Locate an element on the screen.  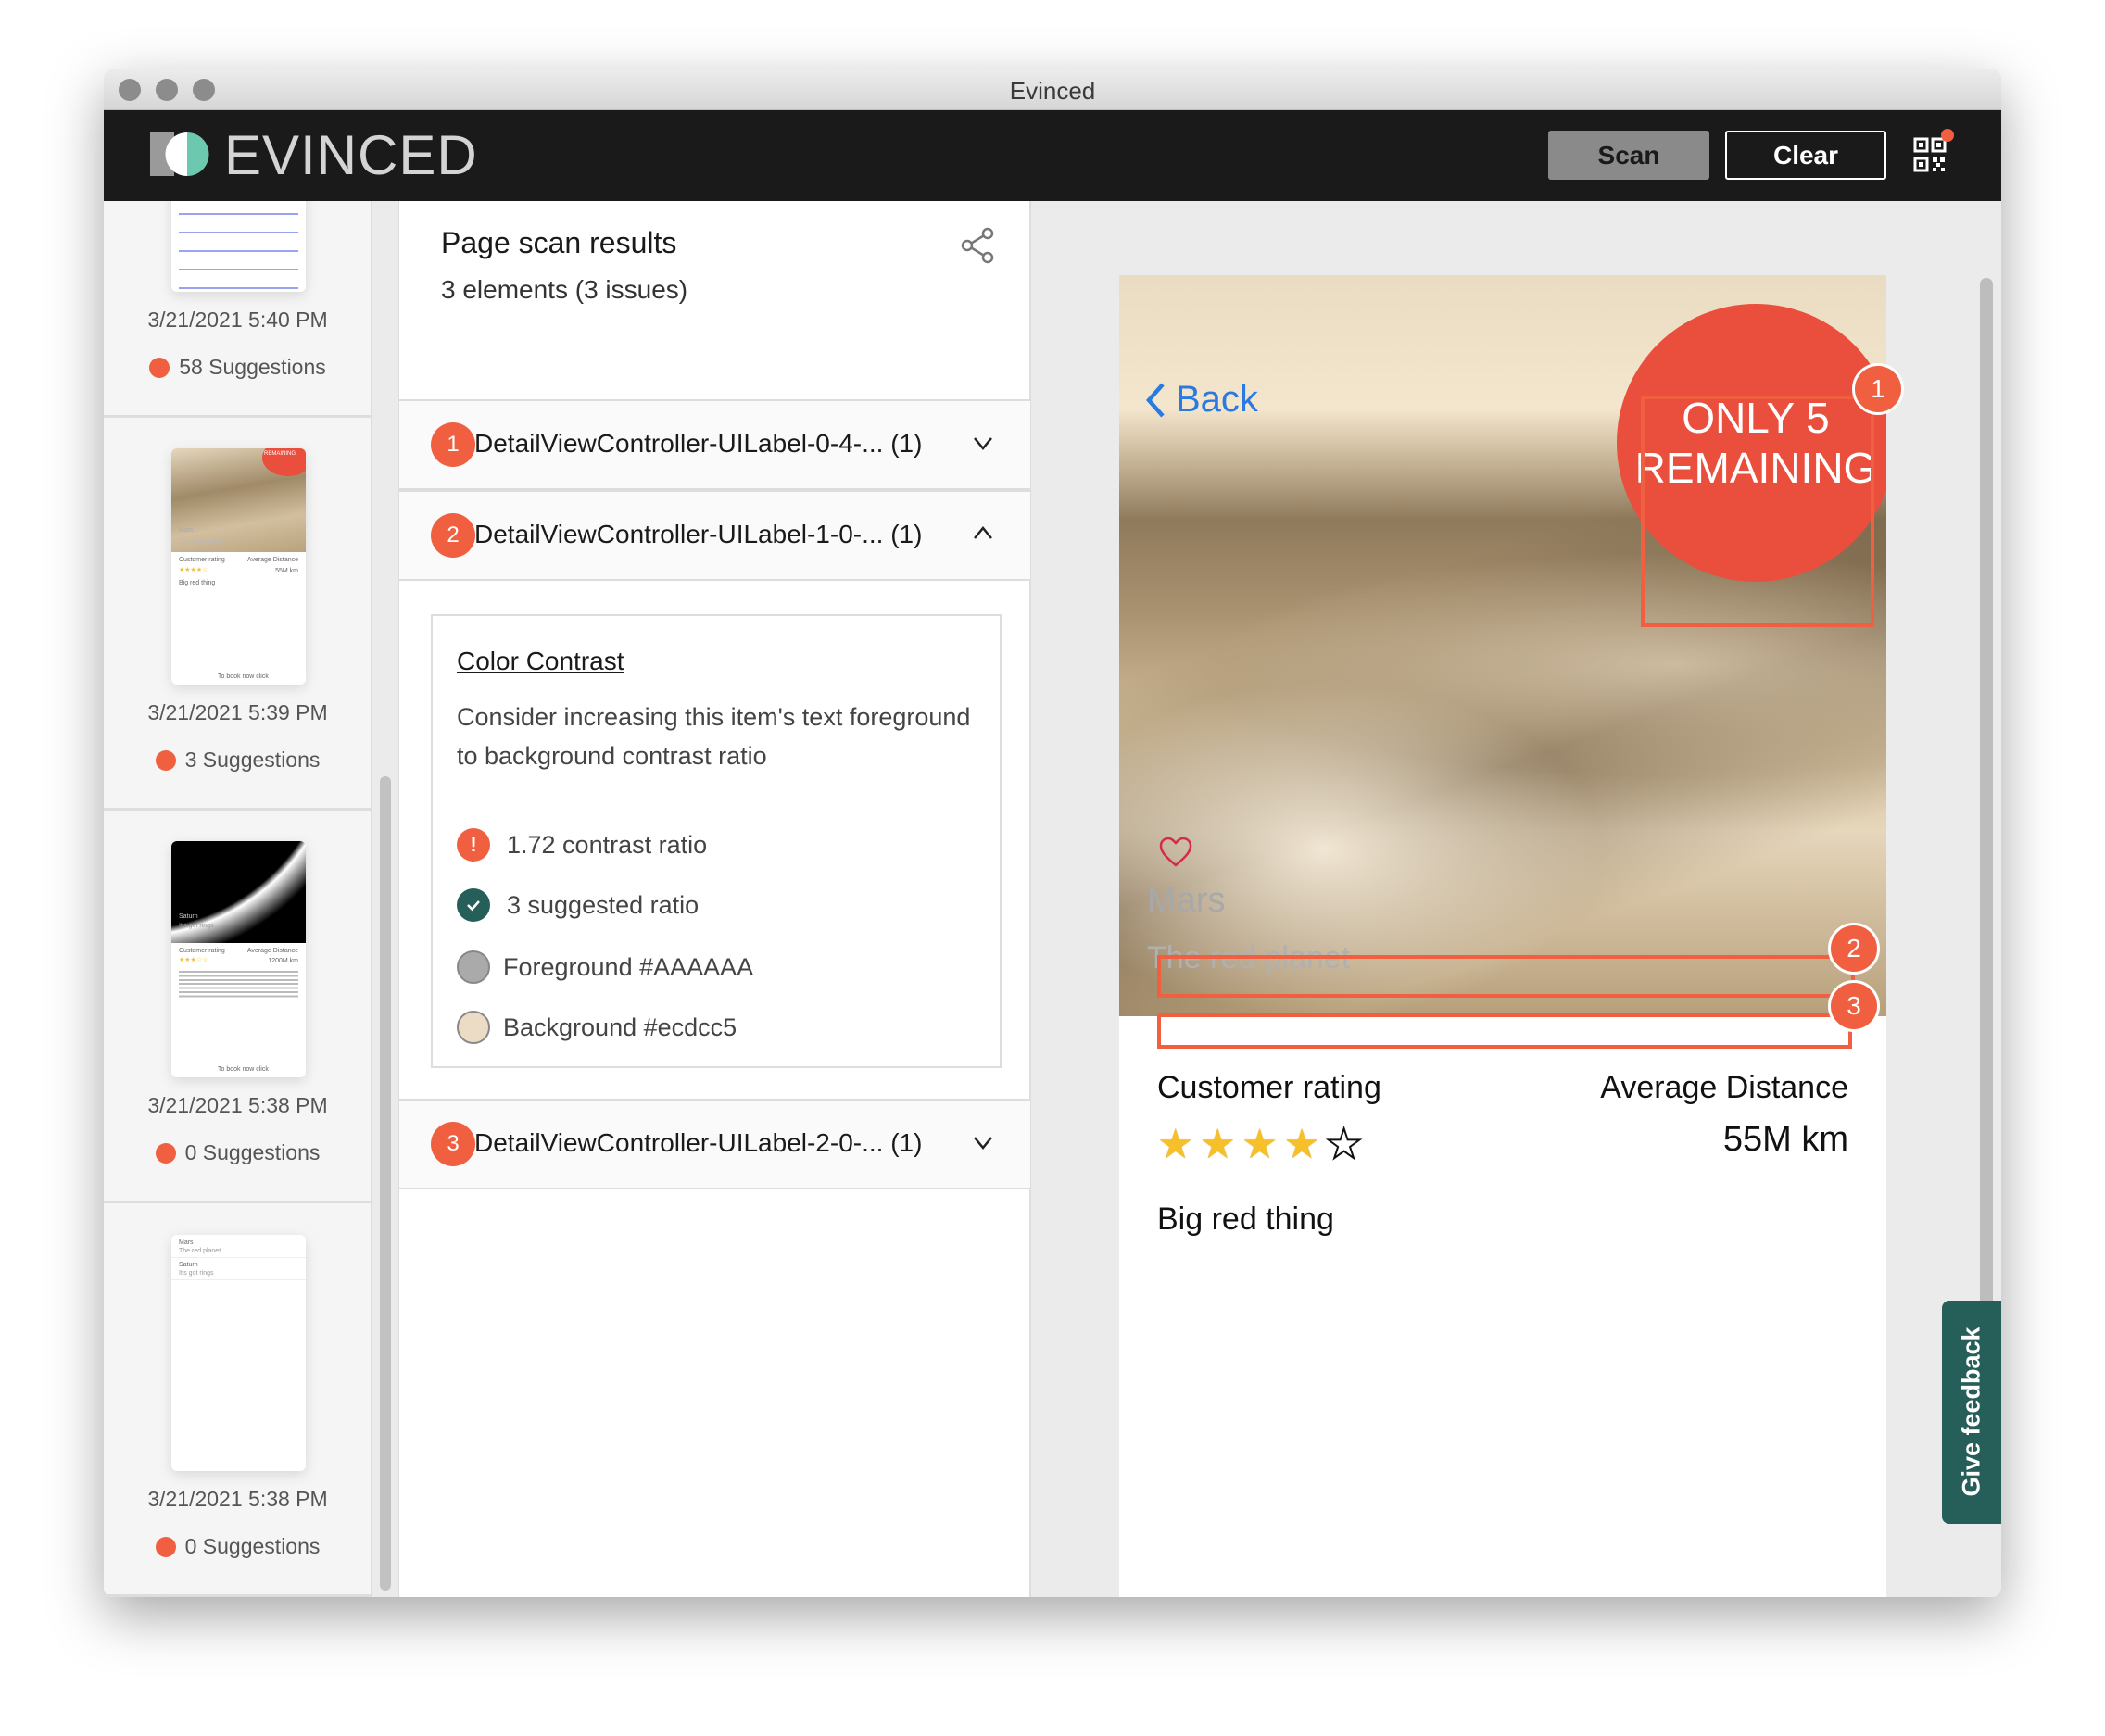
issue-type-link: Color Contrast is located at coordinates (540, 661).